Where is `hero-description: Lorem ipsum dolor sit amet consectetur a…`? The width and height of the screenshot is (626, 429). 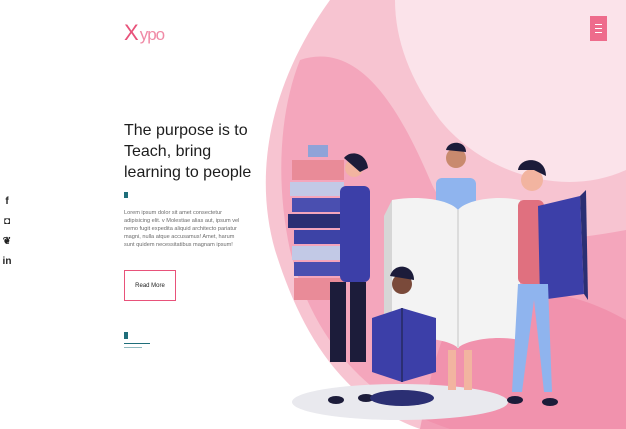
hero-description: Lorem ipsum dolor sit amet consectetur a… is located at coordinates (182, 229).